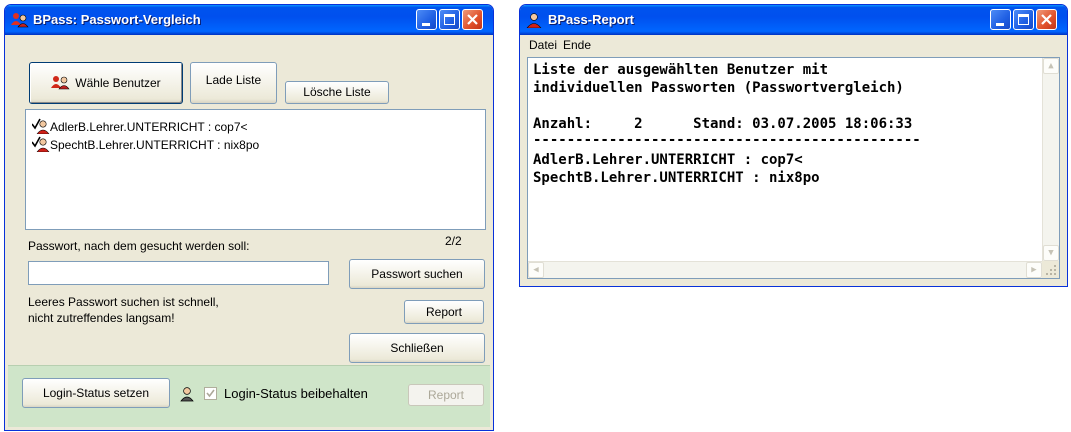  I want to click on load-list-label: Lade Liste, so click(233, 80).